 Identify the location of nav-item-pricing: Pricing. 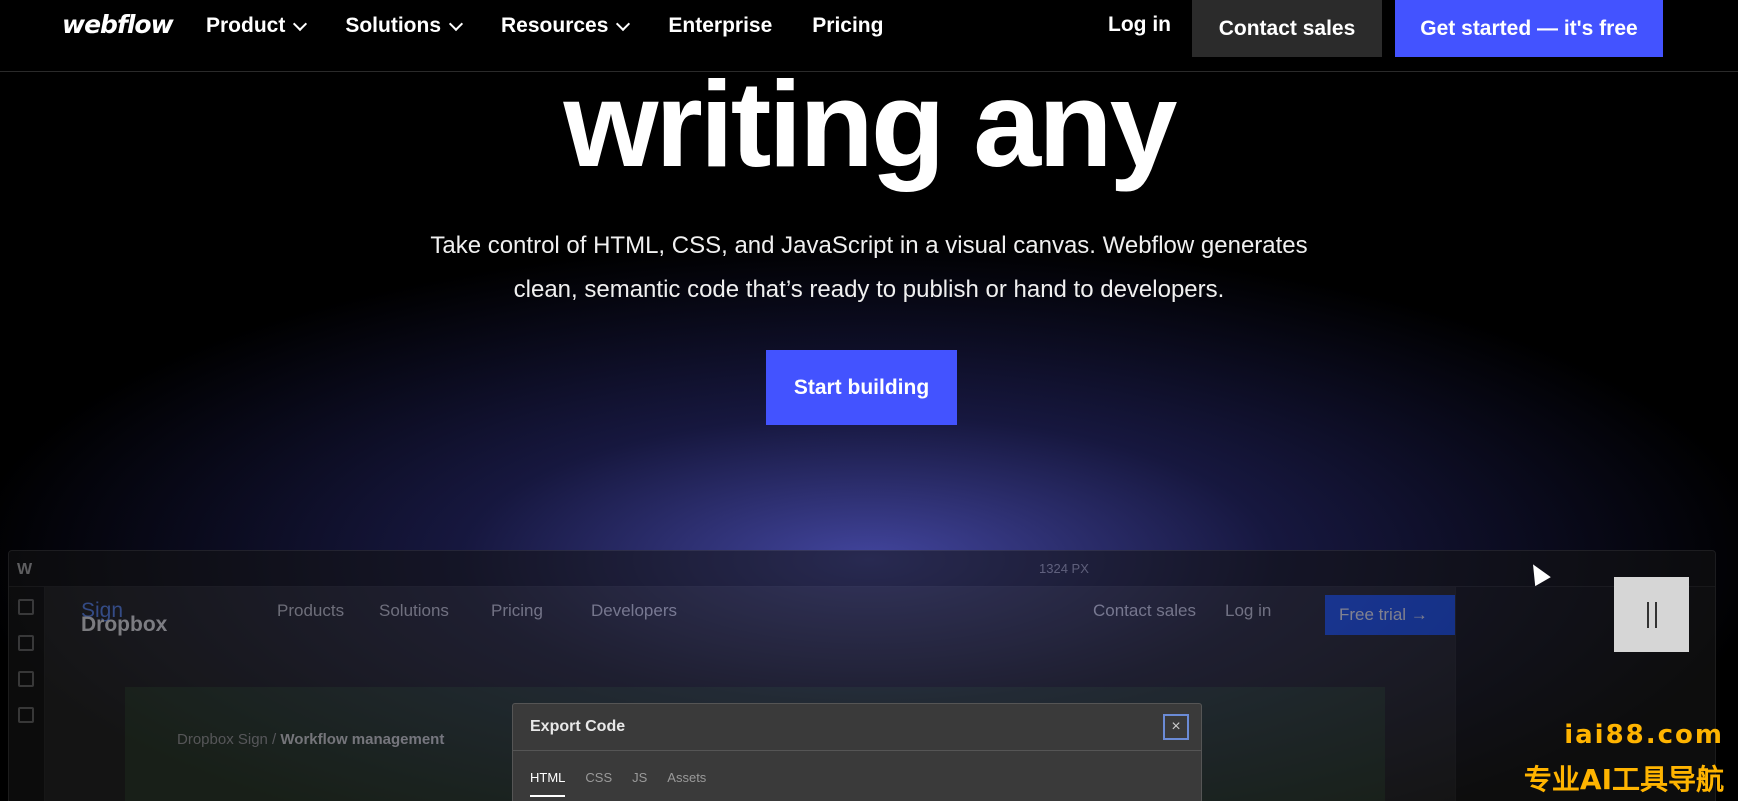
(847, 26).